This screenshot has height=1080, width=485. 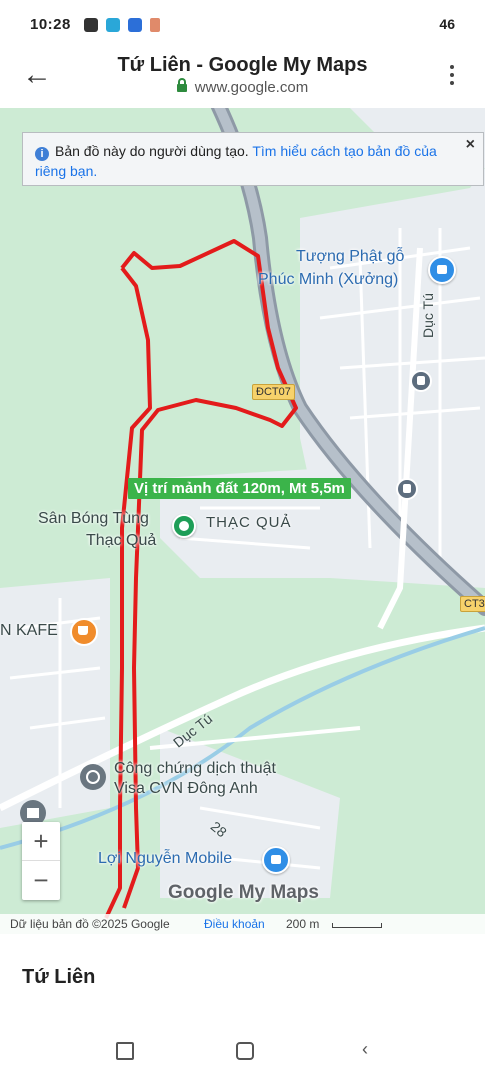 I want to click on attribution-text: Dữ liệu bản đồ ©2025 Google, so click(x=90, y=924).